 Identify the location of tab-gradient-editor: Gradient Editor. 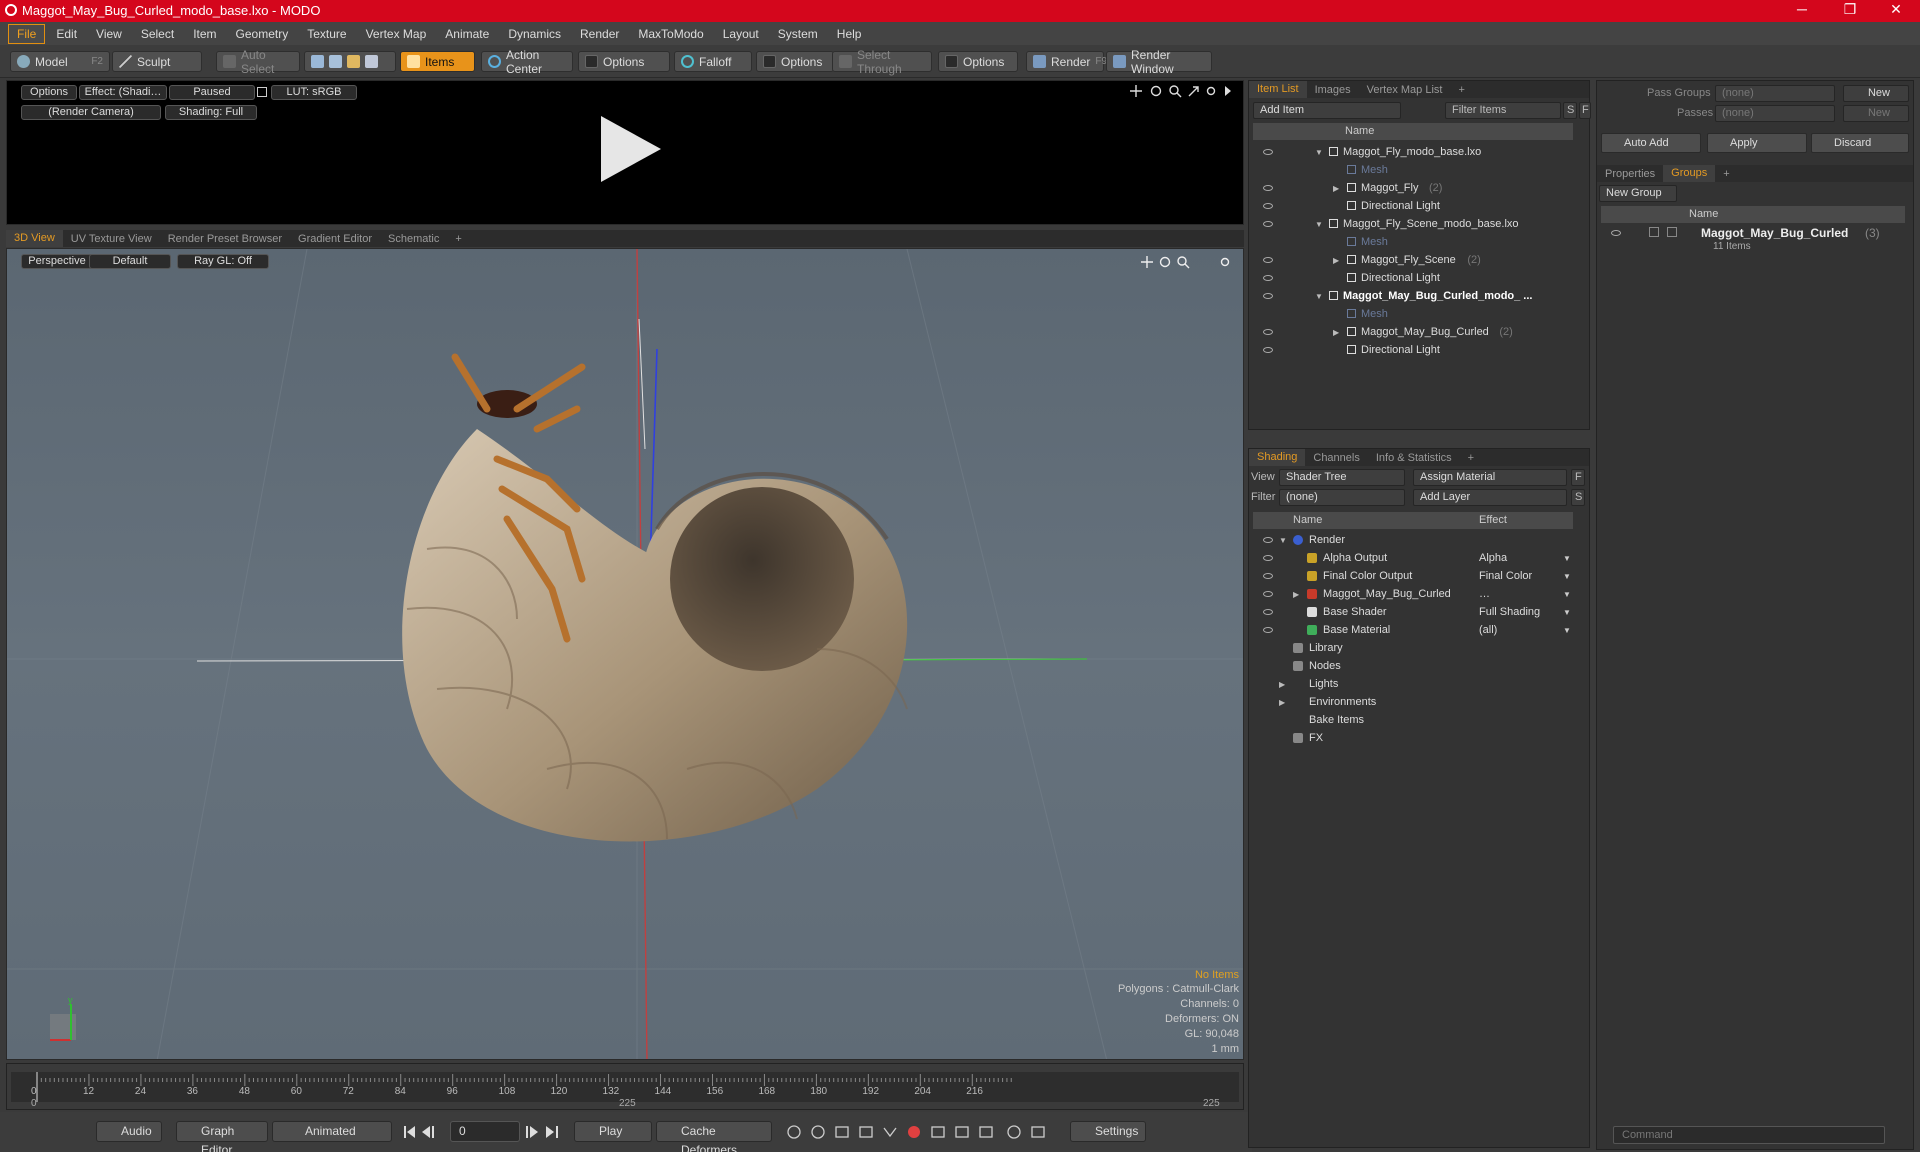
(335, 239).